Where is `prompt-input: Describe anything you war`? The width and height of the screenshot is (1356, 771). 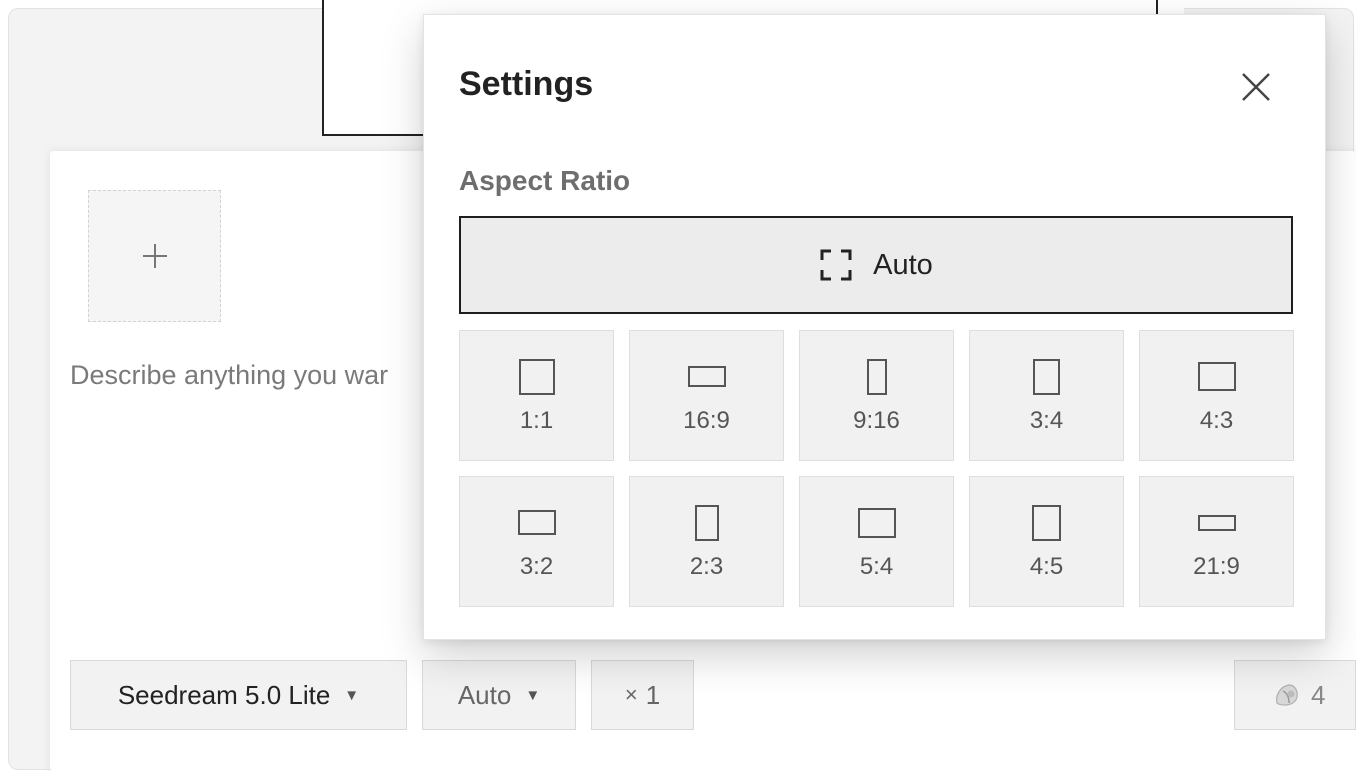 prompt-input: Describe anything you war is located at coordinates (246, 375).